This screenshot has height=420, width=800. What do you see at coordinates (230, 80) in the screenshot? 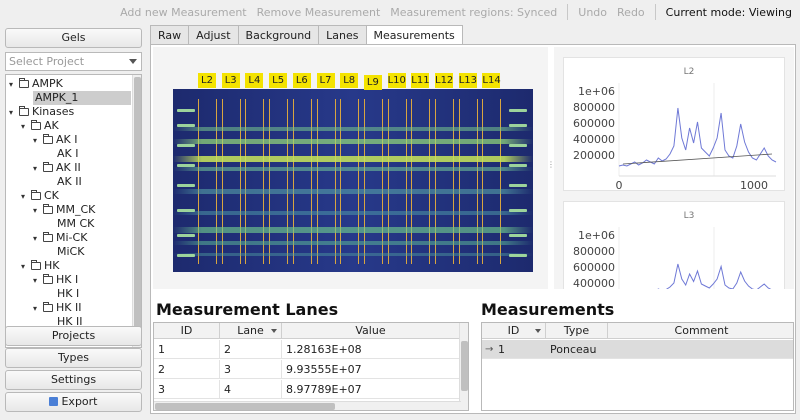
I see `lane-label: L3` at bounding box center [230, 80].